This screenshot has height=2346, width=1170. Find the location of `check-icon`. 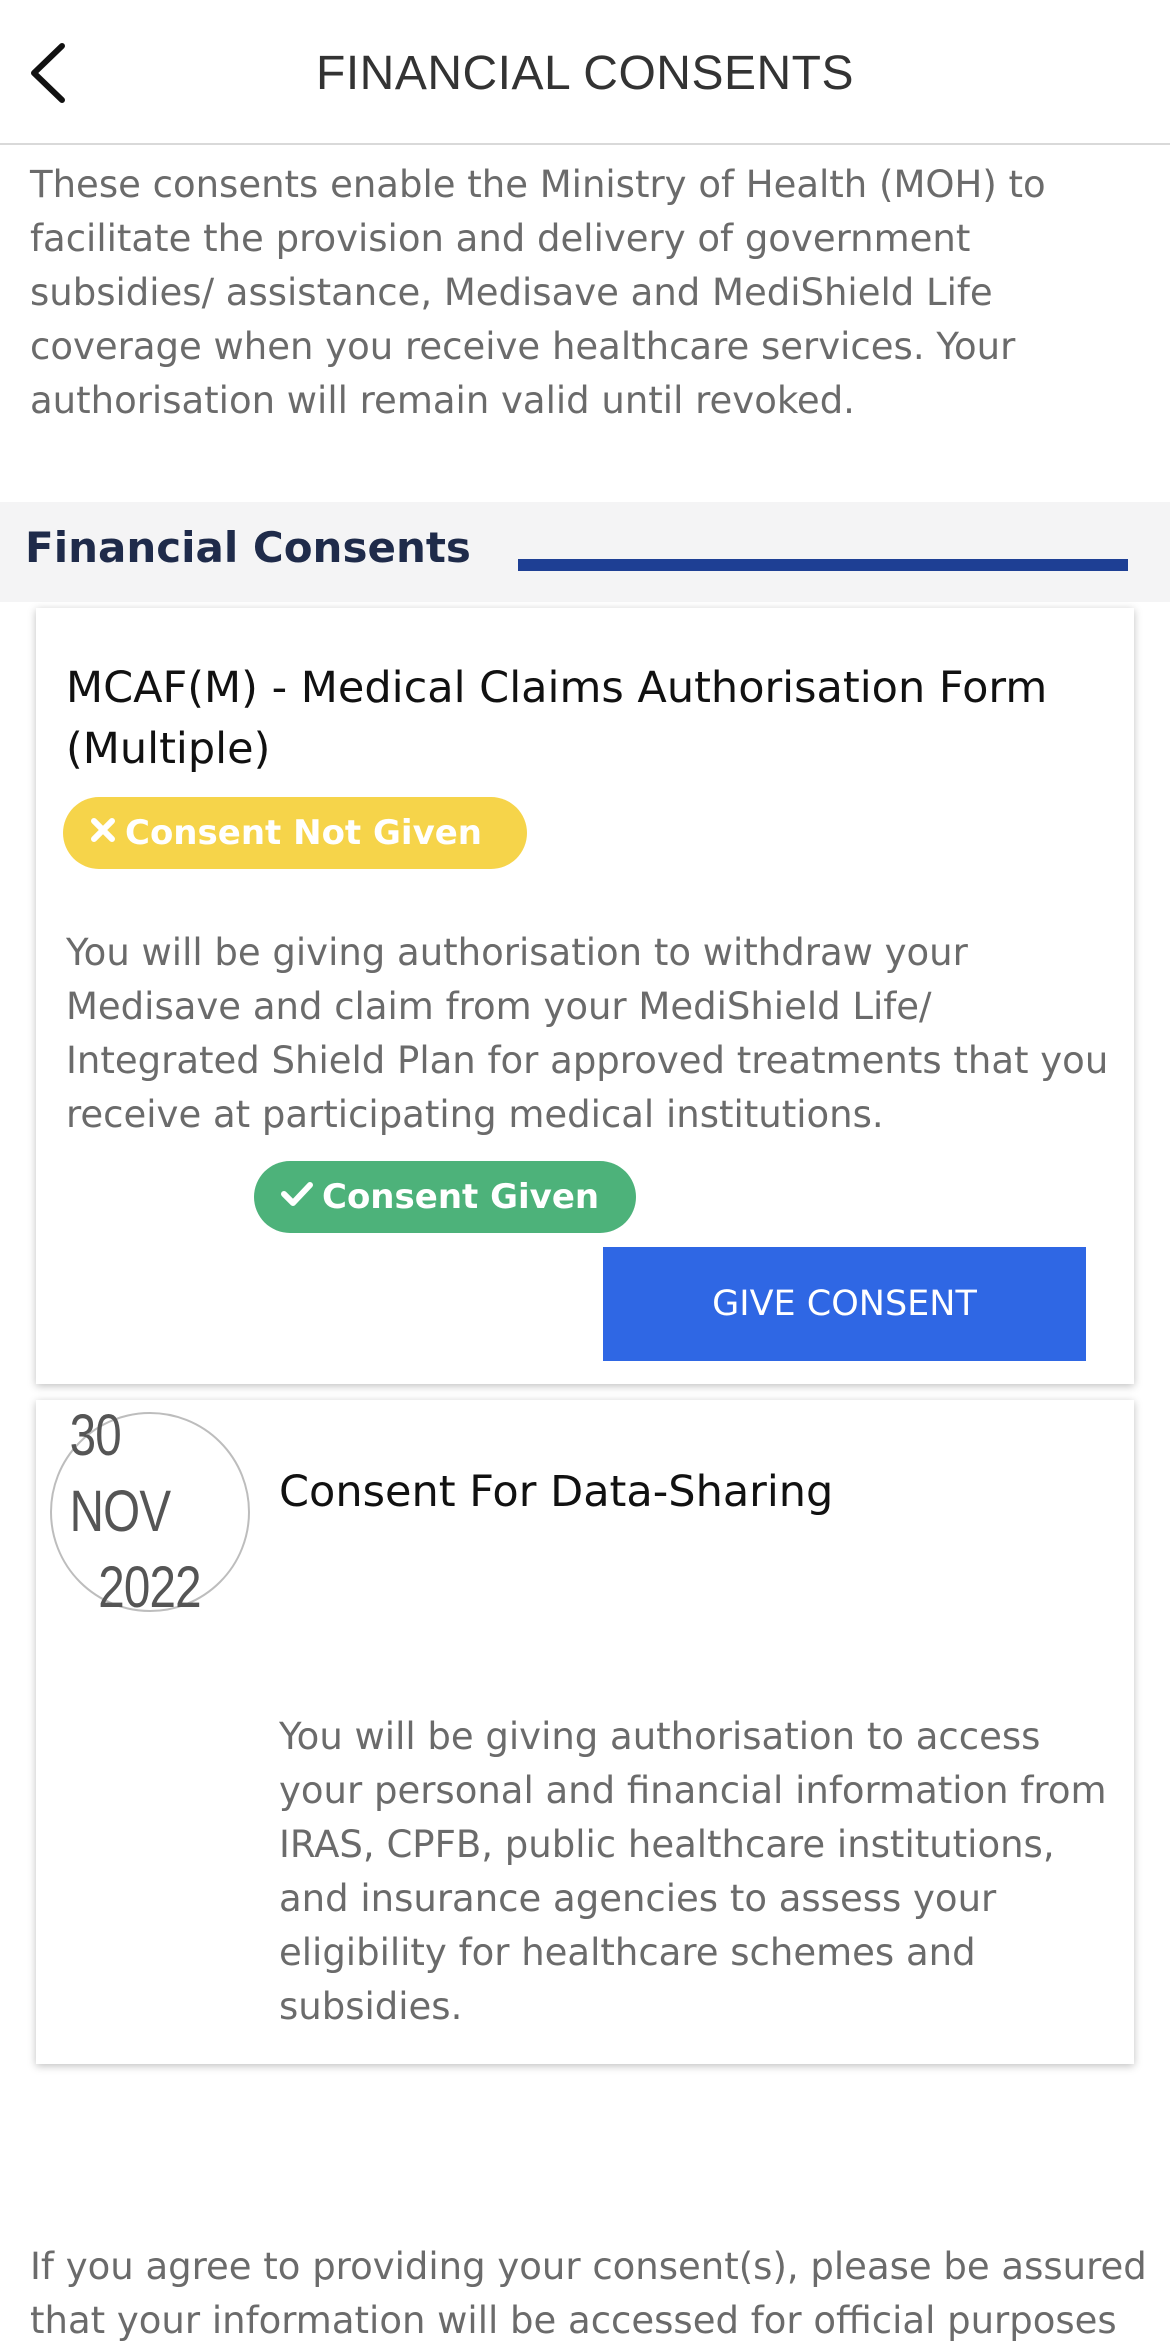

check-icon is located at coordinates (297, 1197).